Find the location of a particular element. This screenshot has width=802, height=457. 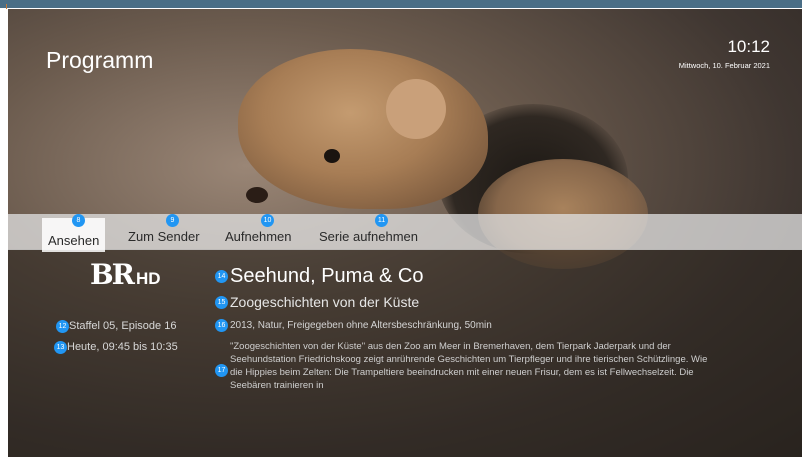

to-channel-button: Zum Sender is located at coordinates (164, 237).